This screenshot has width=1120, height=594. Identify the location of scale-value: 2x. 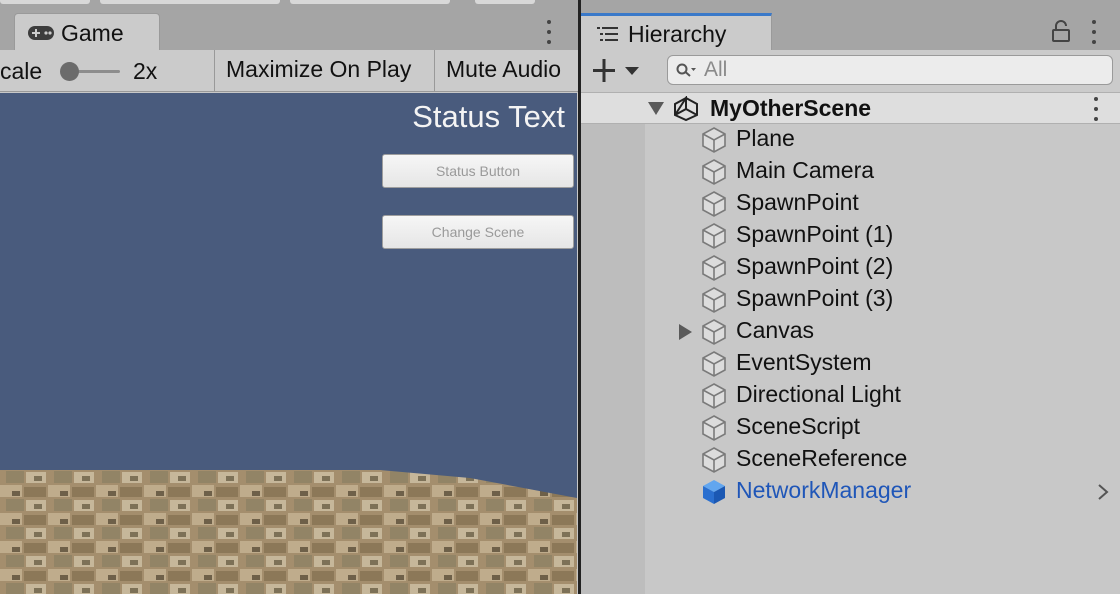
(145, 71).